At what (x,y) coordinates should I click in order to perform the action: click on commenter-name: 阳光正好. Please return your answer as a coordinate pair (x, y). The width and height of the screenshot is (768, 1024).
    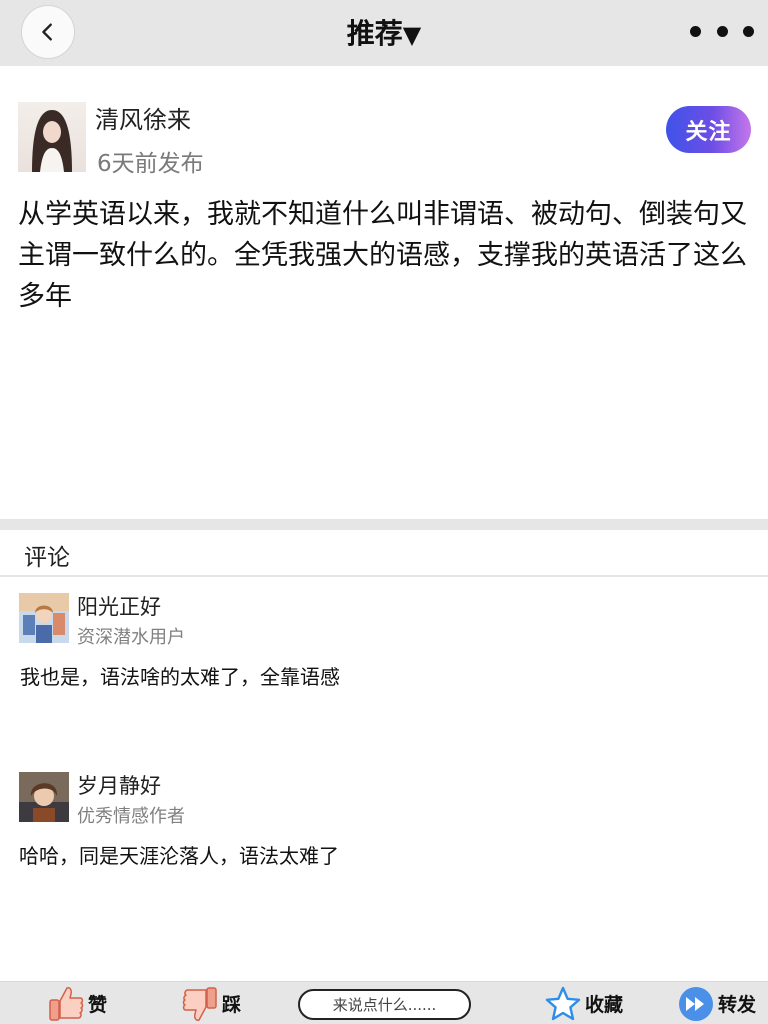
    Looking at the image, I should click on (119, 606).